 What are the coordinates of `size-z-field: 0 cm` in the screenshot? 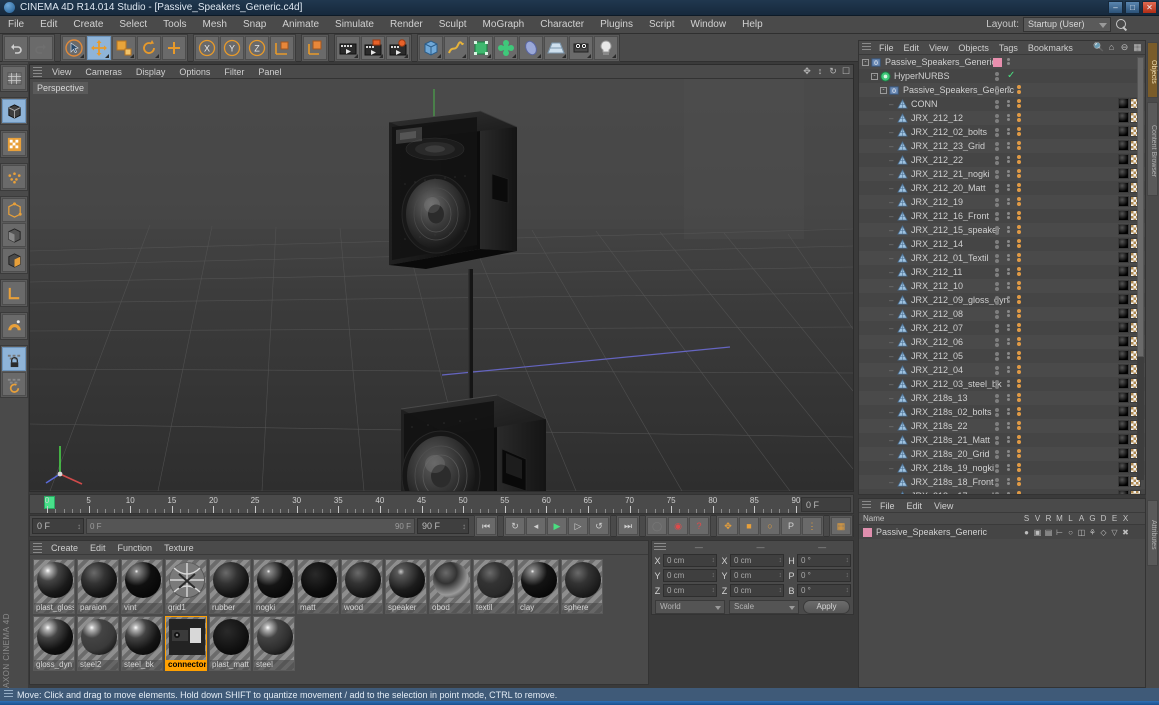 It's located at (757, 590).